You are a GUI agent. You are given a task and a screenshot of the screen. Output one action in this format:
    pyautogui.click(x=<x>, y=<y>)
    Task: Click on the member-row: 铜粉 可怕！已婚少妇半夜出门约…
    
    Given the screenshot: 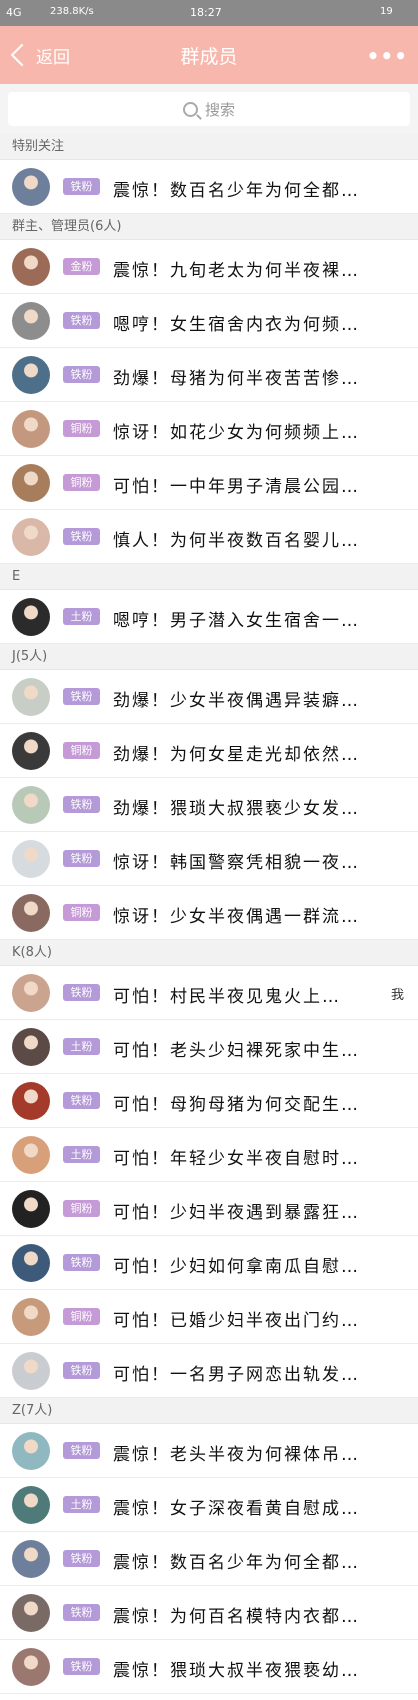 What is the action you would take?
    pyautogui.click(x=209, y=1317)
    